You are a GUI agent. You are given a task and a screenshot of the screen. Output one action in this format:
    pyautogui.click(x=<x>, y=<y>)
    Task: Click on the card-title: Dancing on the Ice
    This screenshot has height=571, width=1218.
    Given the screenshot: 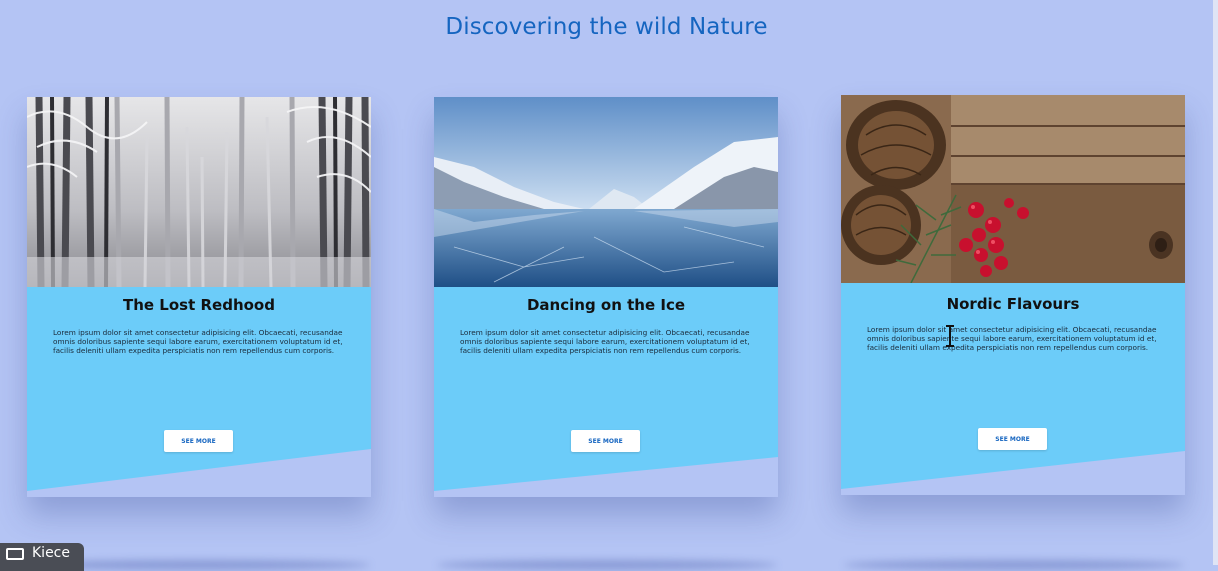 What is the action you would take?
    pyautogui.click(x=606, y=305)
    